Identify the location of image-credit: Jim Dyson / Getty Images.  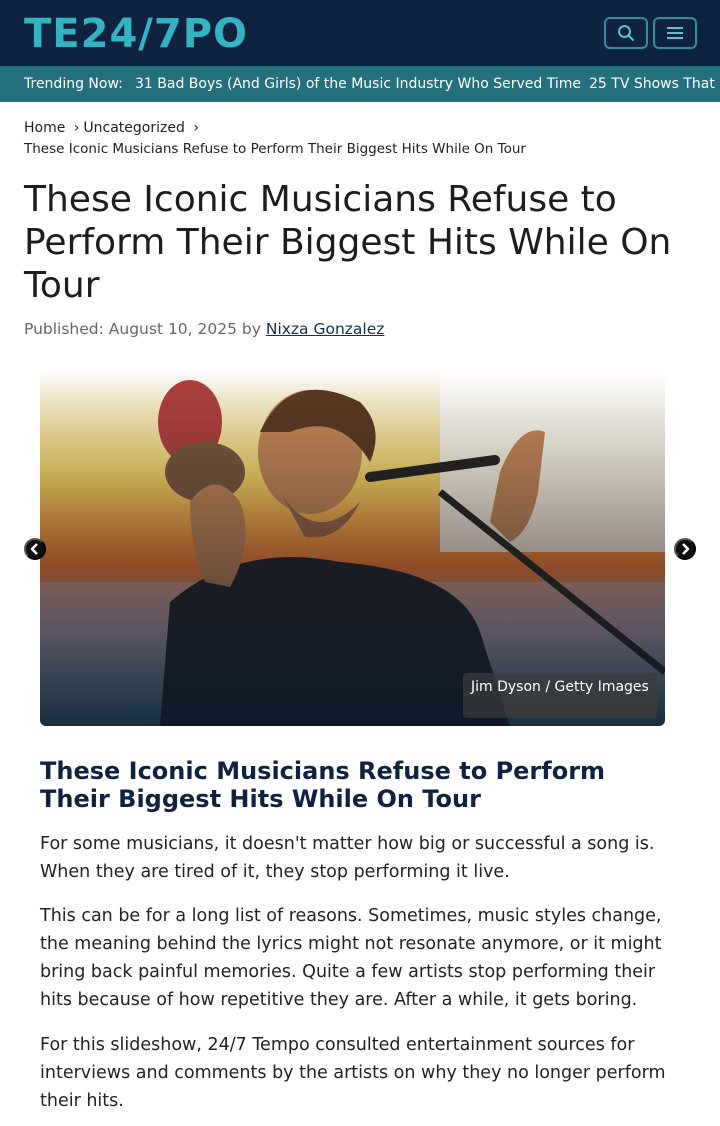
(560, 695).